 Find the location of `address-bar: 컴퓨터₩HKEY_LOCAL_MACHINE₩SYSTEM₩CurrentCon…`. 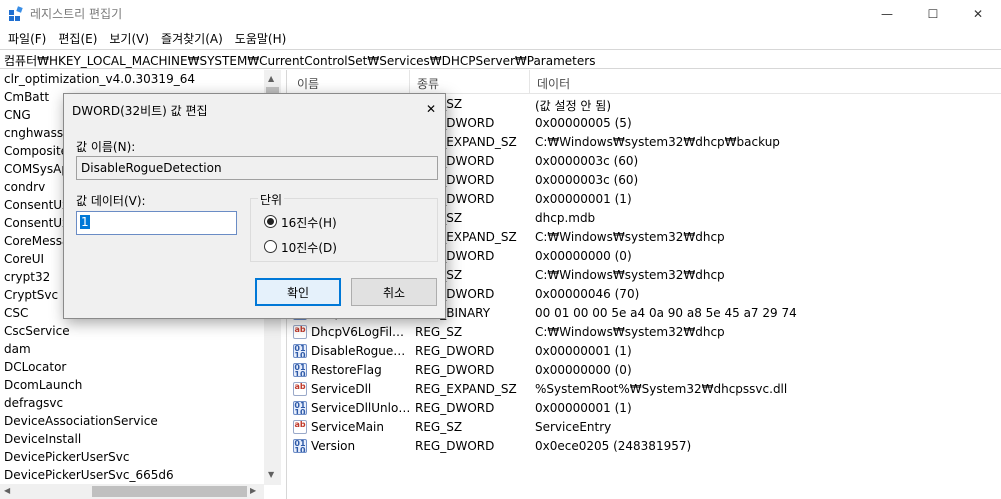

address-bar: 컴퓨터₩HKEY_LOCAL_MACHINE₩SYSTEM₩CurrentCon… is located at coordinates (500, 59).